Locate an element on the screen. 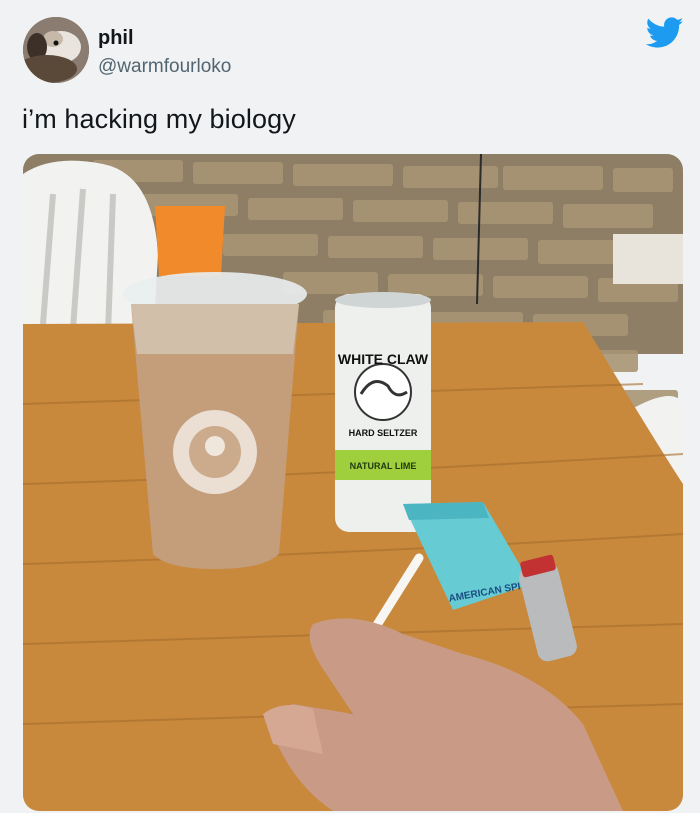 Image resolution: width=700 pixels, height=813 pixels. twitter-bird-icon is located at coordinates (664, 33).